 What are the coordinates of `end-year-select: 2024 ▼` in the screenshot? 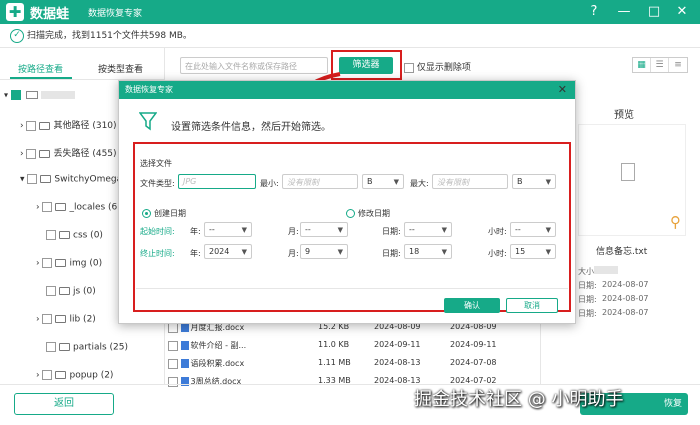 It's located at (228, 251).